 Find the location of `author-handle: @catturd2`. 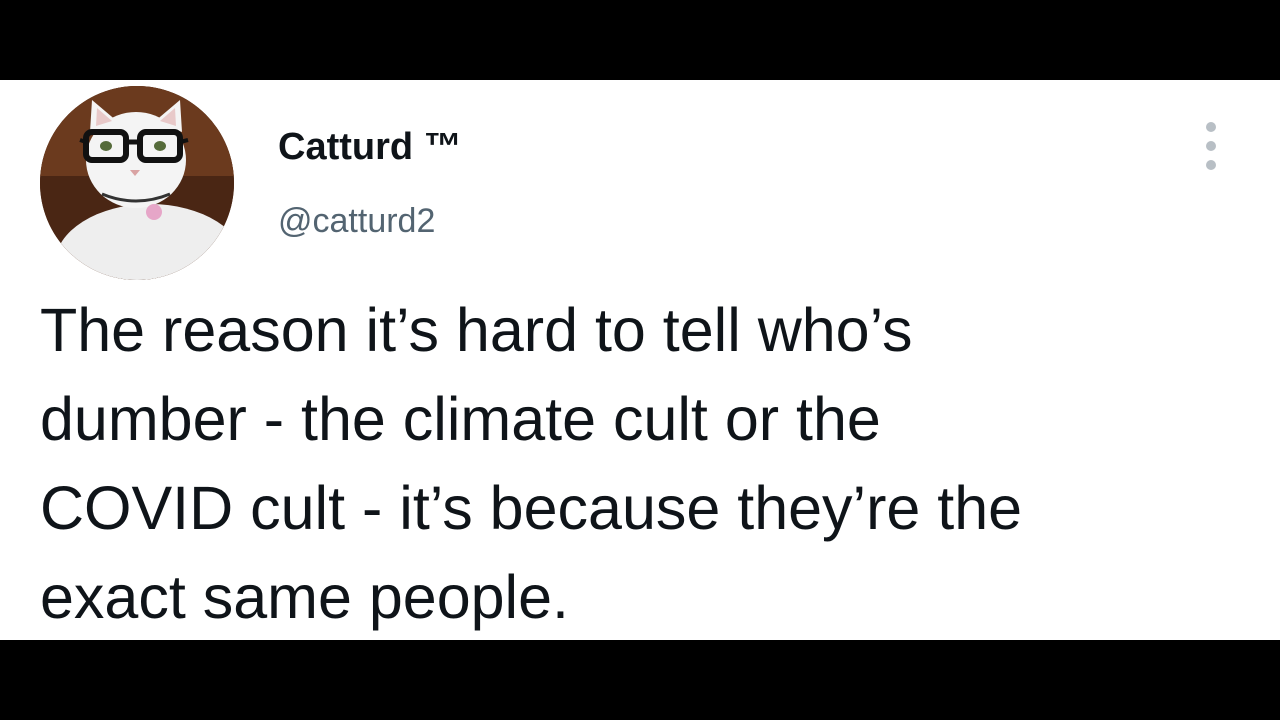

author-handle: @catturd2 is located at coordinates (356, 221).